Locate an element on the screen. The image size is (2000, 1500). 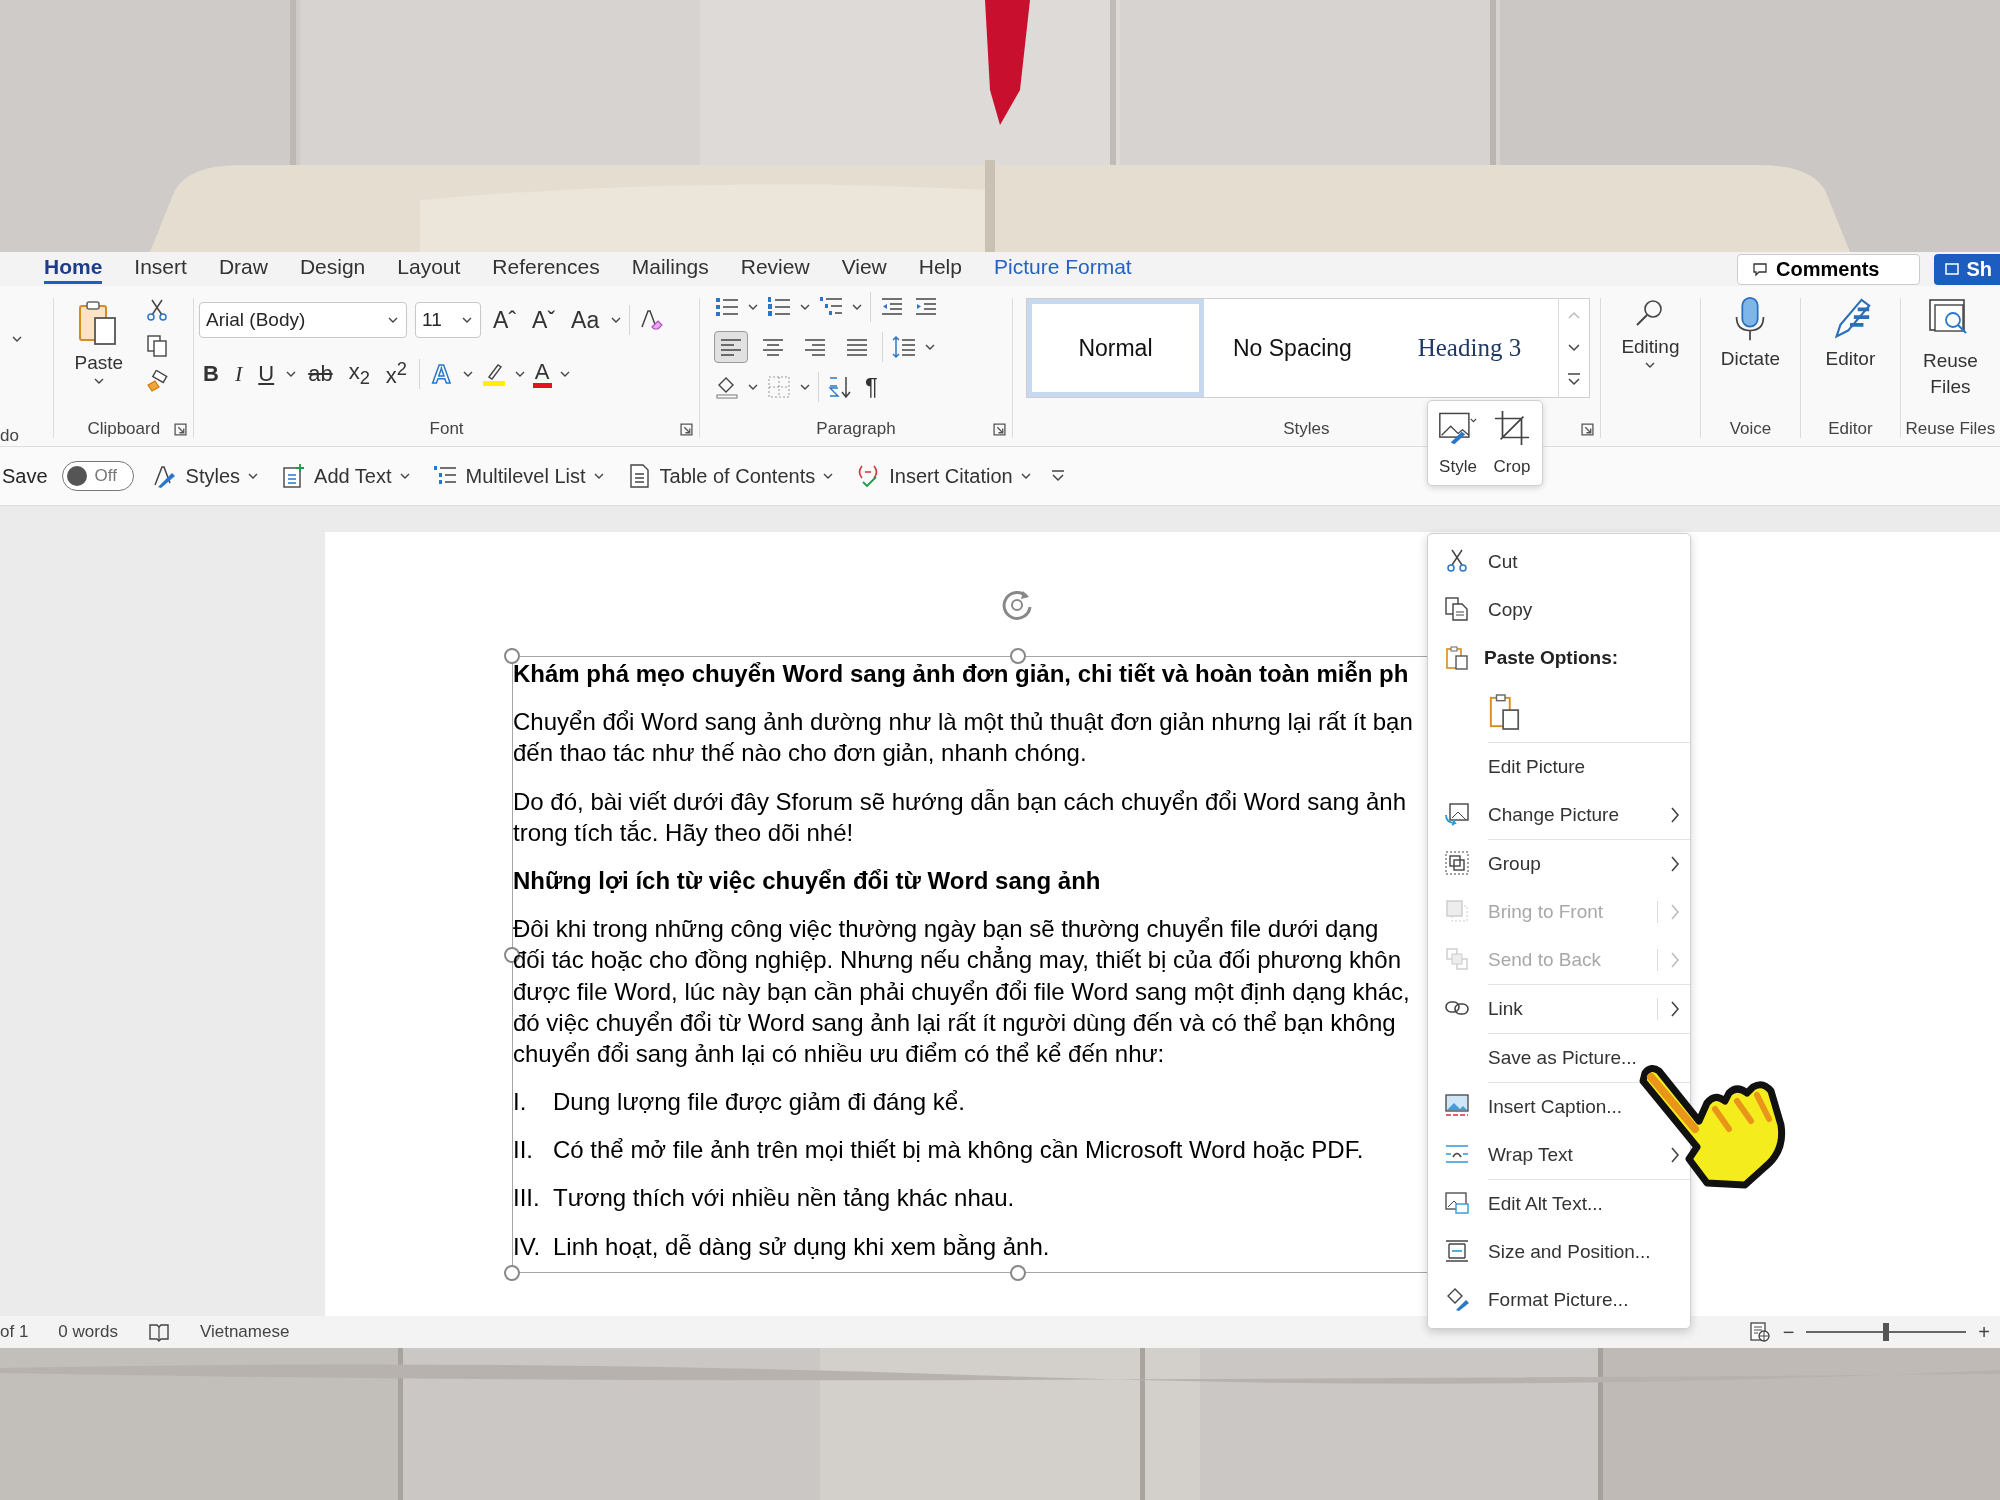
reuse-files-button: Reuse Files is located at coordinates (1950, 348).